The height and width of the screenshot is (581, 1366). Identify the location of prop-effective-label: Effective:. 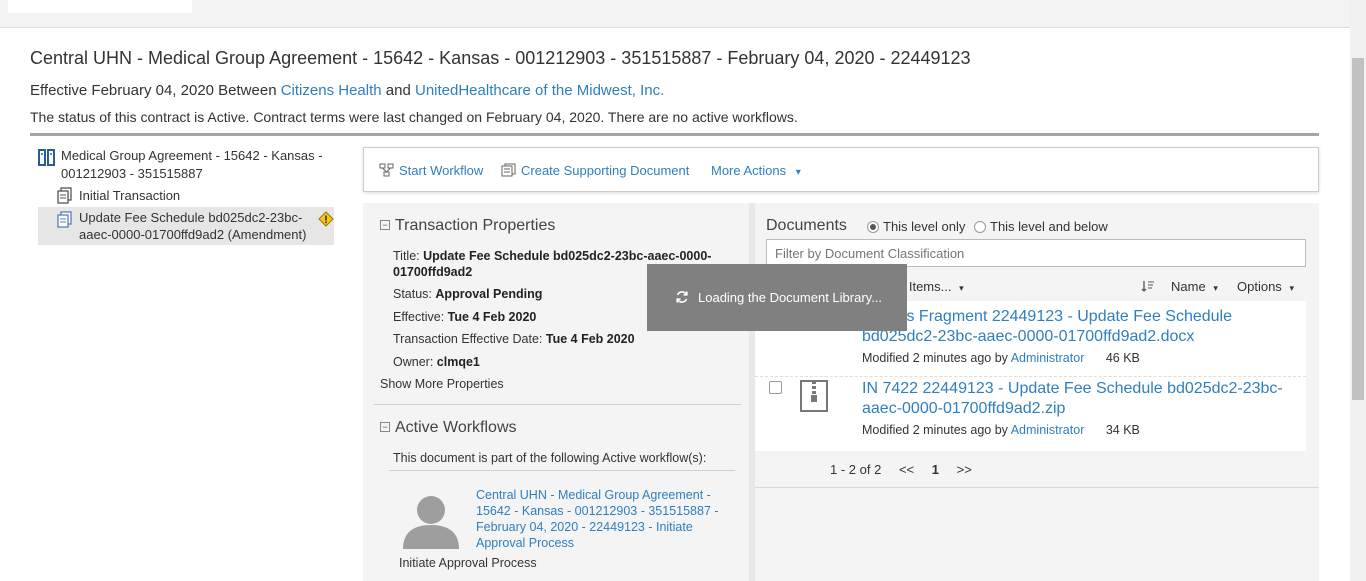
(419, 317).